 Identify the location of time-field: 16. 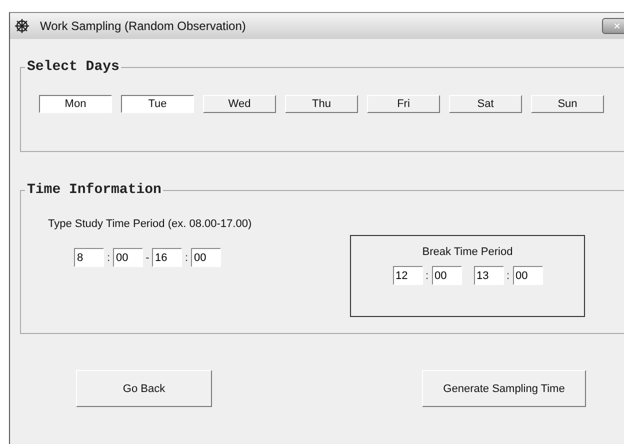
(167, 257).